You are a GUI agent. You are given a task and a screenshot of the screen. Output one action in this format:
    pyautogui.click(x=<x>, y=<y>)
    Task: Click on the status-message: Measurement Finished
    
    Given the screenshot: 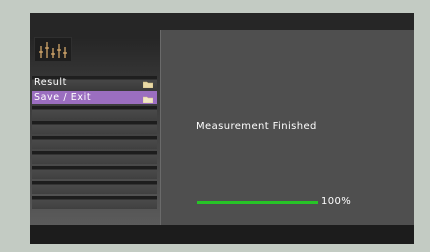 What is the action you would take?
    pyautogui.click(x=256, y=126)
    